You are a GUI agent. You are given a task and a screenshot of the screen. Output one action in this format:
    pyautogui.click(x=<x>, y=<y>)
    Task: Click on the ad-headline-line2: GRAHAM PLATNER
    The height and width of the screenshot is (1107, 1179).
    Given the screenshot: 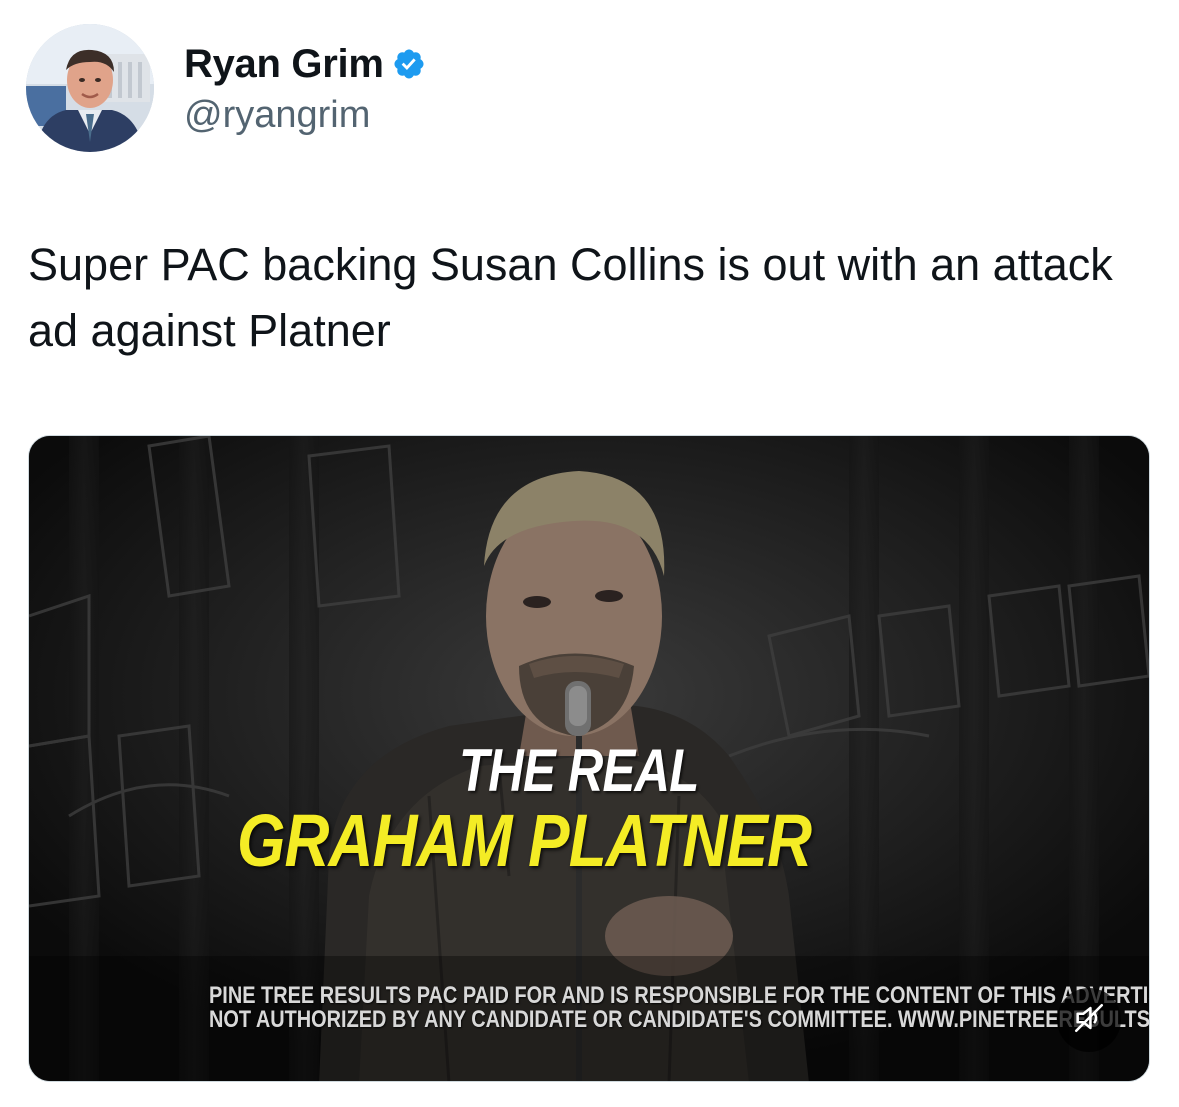 What is the action you would take?
    pyautogui.click(x=524, y=840)
    